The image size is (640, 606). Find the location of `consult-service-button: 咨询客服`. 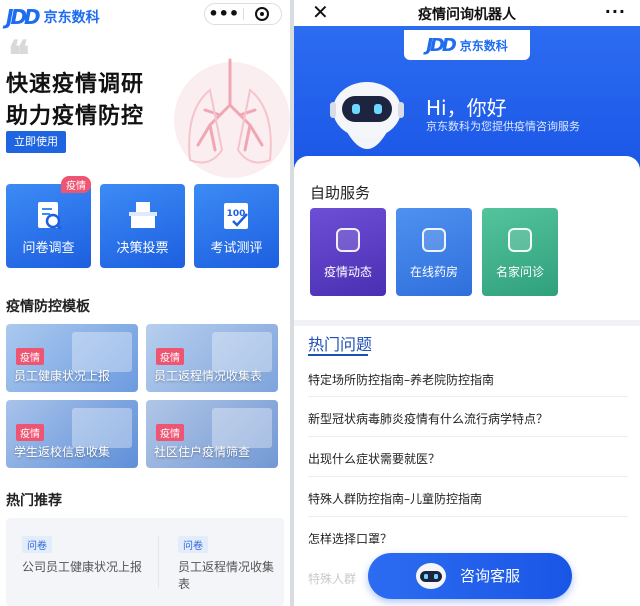

consult-service-button: 咨询客服 is located at coordinates (470, 576).